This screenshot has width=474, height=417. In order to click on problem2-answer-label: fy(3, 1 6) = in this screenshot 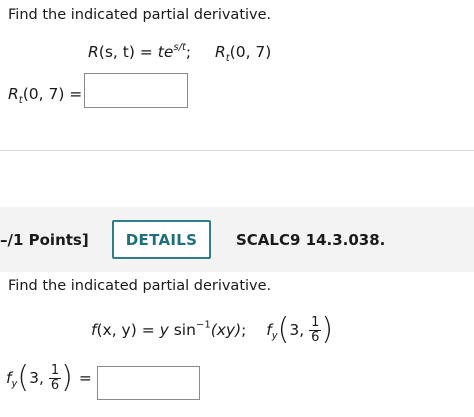, I will do `click(49, 378)`.